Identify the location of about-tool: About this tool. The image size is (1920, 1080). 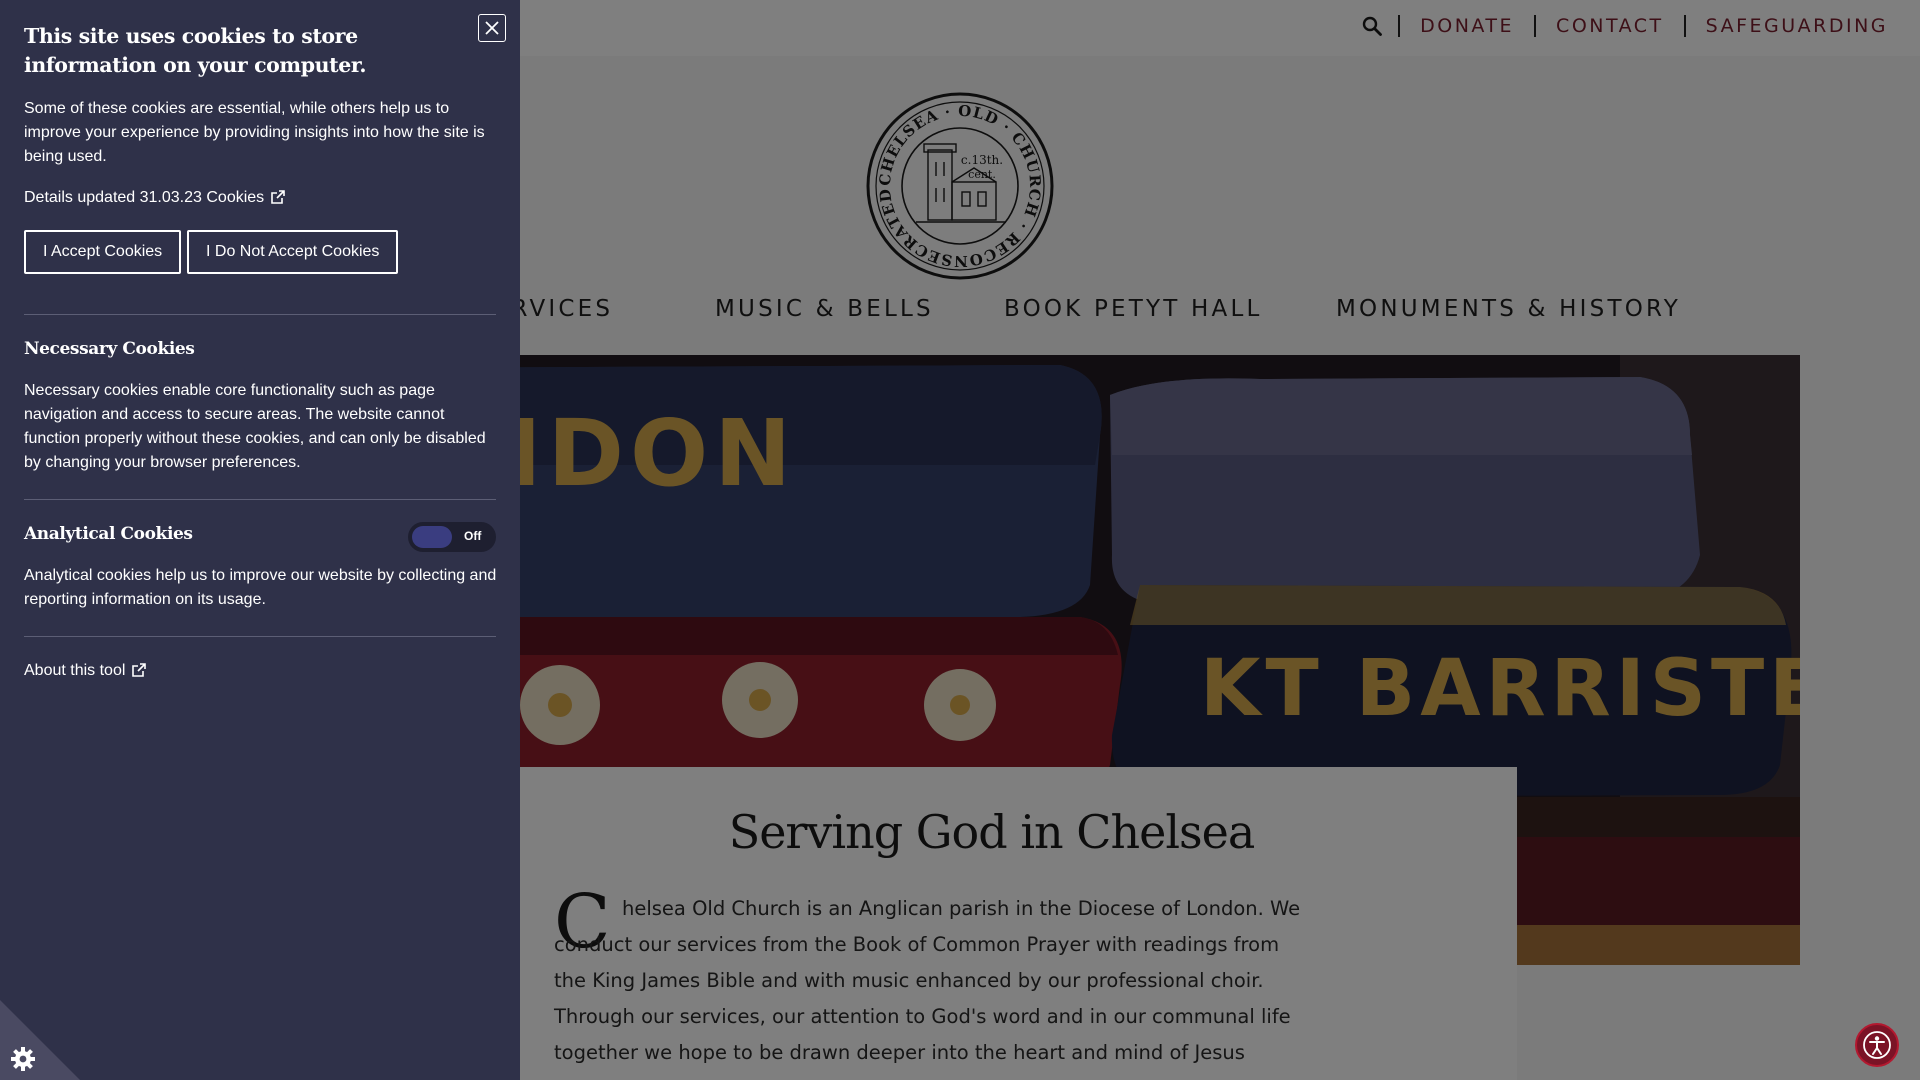
(85, 671).